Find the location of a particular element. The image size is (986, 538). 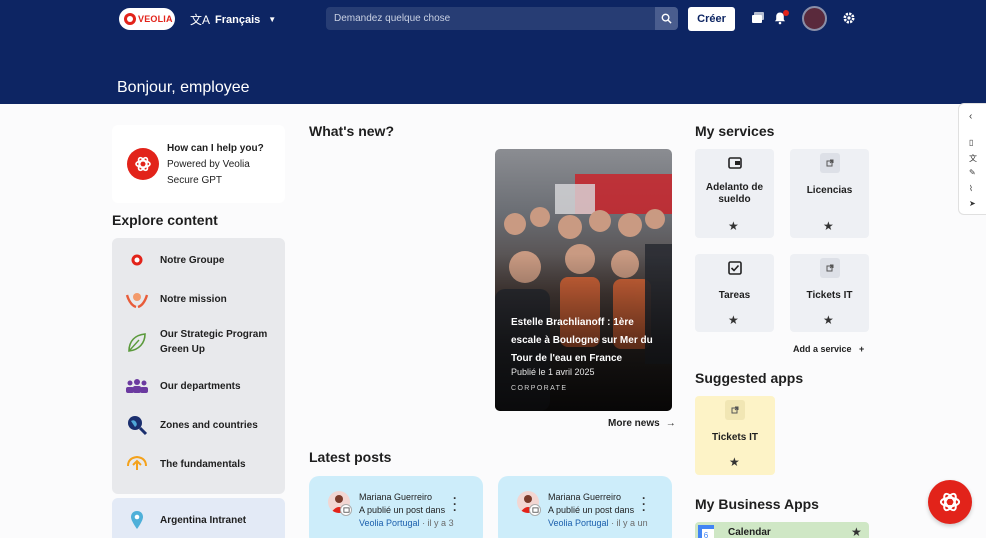

svg-text: 6 is located at coordinates (706, 534).